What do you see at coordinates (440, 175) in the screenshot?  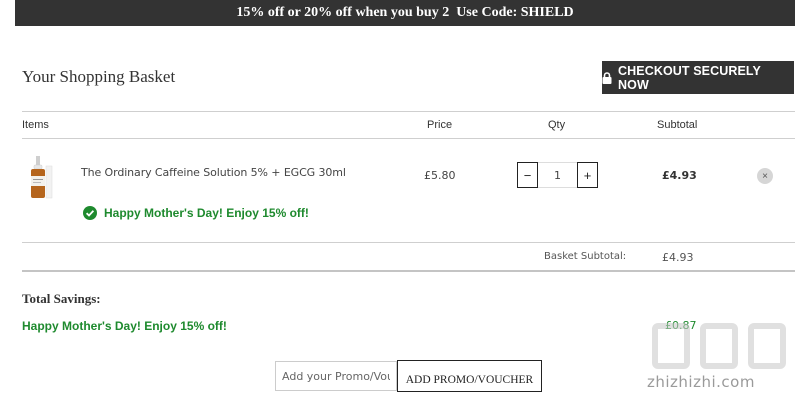 I see `product-price: £5.80` at bounding box center [440, 175].